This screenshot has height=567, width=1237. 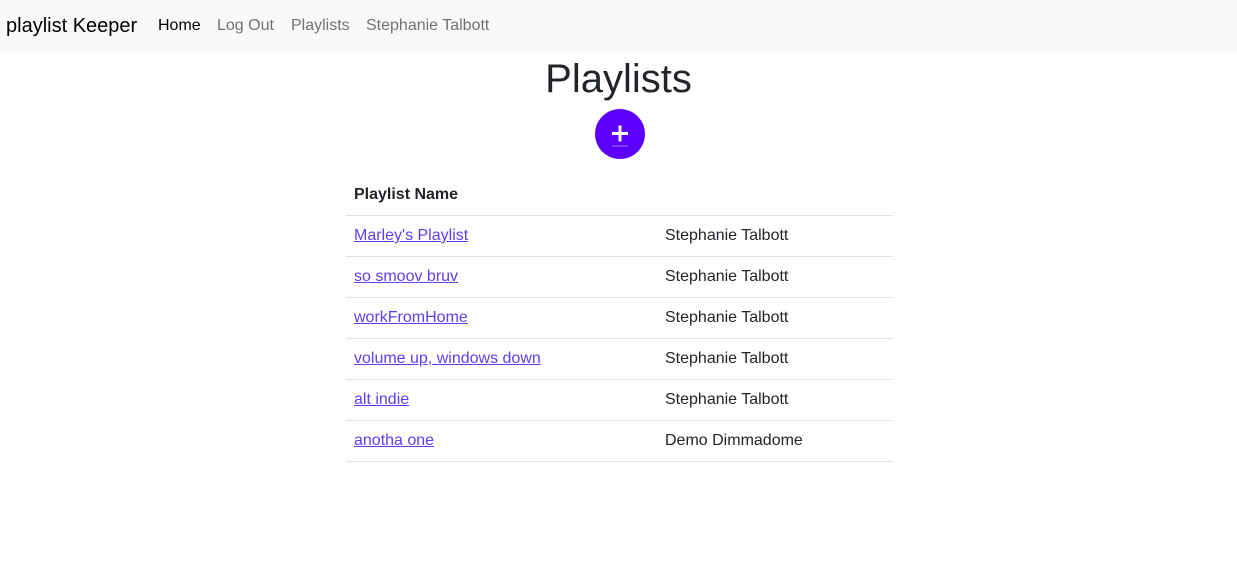 What do you see at coordinates (406, 276) in the screenshot?
I see `playlist-link: so smoov bruv` at bounding box center [406, 276].